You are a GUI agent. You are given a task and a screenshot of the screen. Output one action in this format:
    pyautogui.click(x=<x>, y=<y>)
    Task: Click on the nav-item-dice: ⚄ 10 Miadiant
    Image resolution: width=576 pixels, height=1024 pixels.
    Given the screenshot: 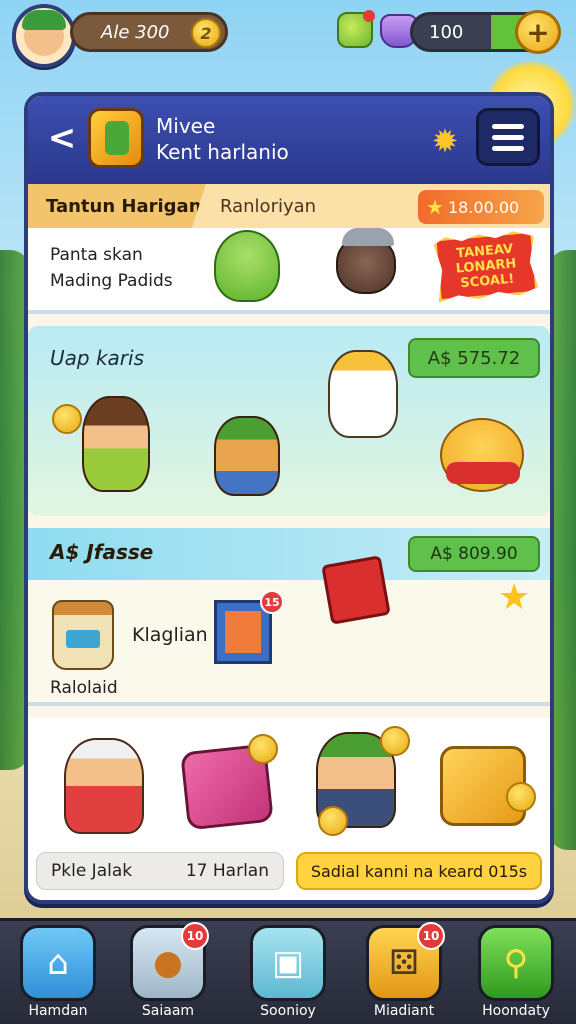 What is the action you would take?
    pyautogui.click(x=404, y=973)
    